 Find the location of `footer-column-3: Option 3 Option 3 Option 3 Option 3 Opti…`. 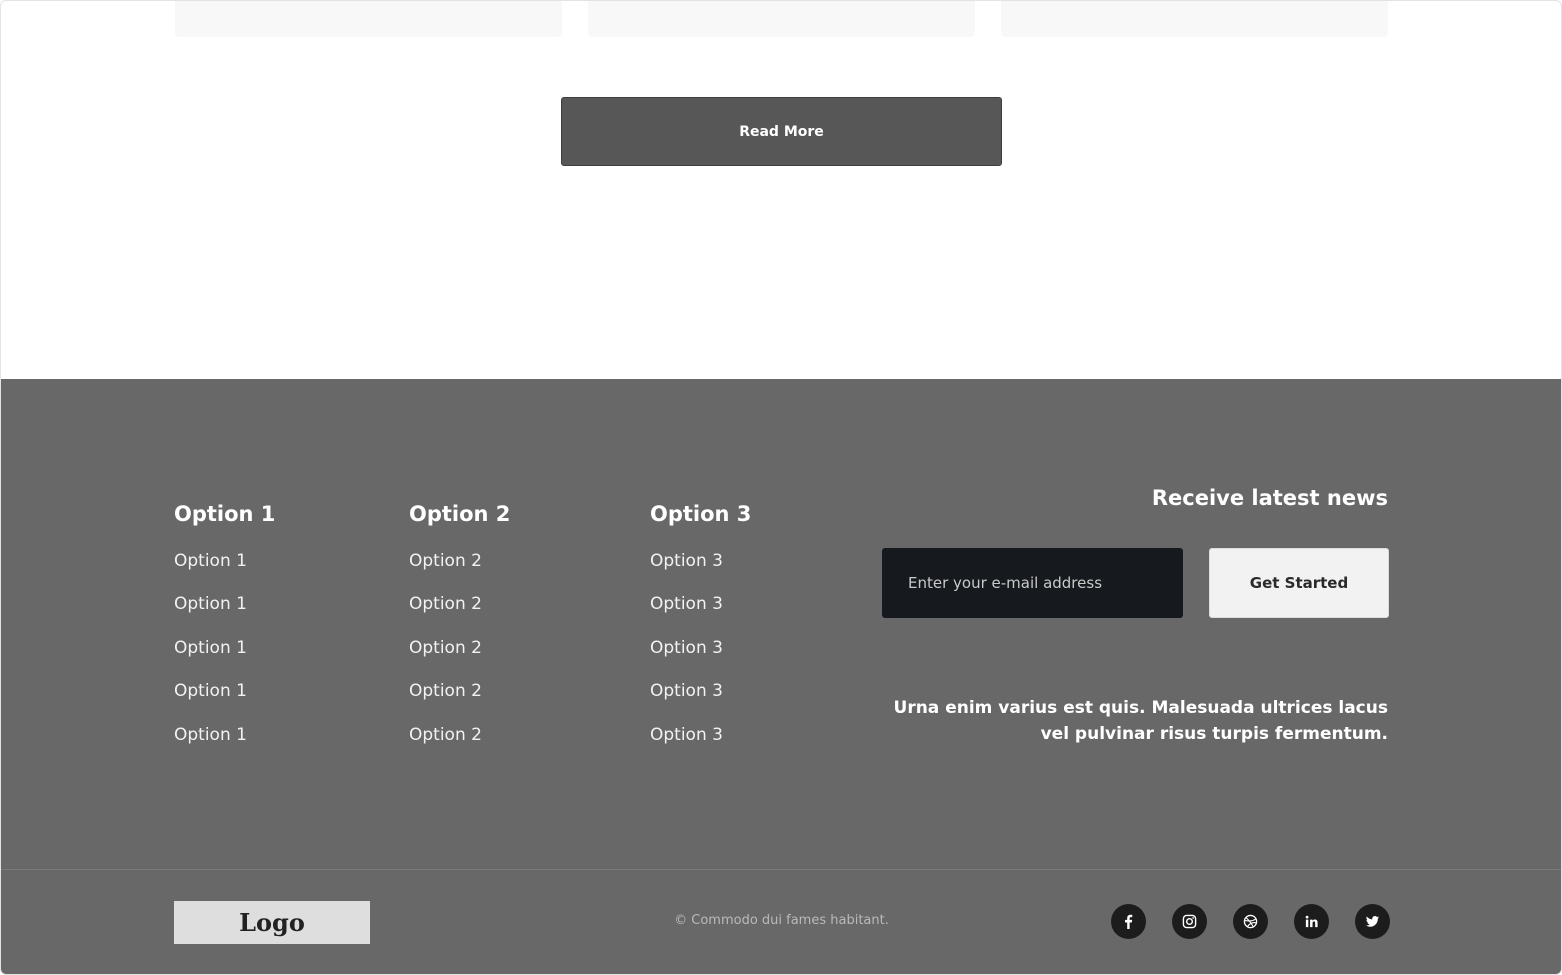

footer-column-3: Option 3 Option 3 Option 3 Option 3 Opti… is located at coordinates (700, 633).